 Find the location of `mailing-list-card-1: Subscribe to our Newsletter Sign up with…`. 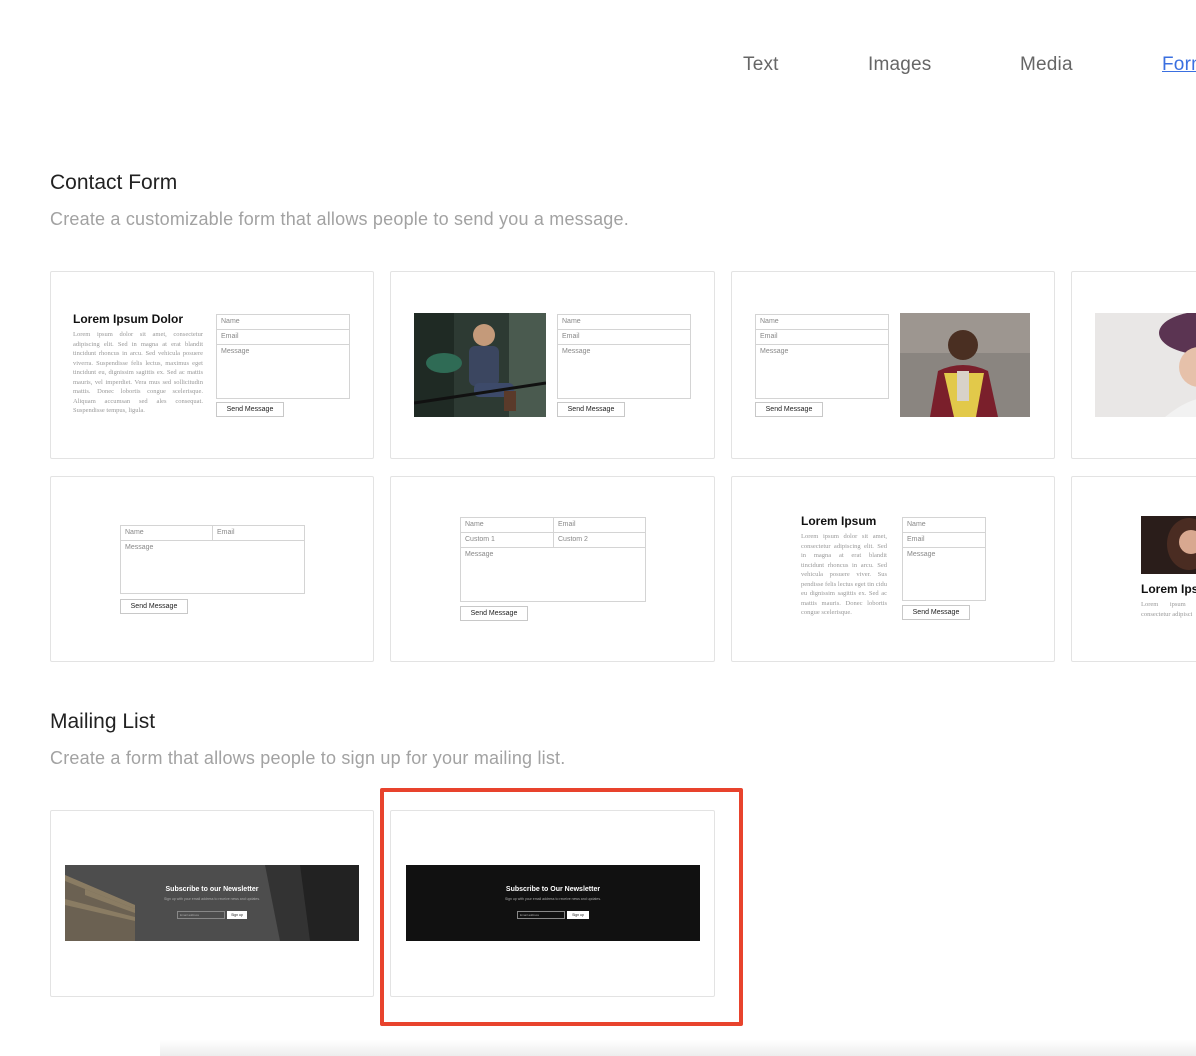

mailing-list-card-1: Subscribe to our Newsletter Sign up with… is located at coordinates (212, 903).